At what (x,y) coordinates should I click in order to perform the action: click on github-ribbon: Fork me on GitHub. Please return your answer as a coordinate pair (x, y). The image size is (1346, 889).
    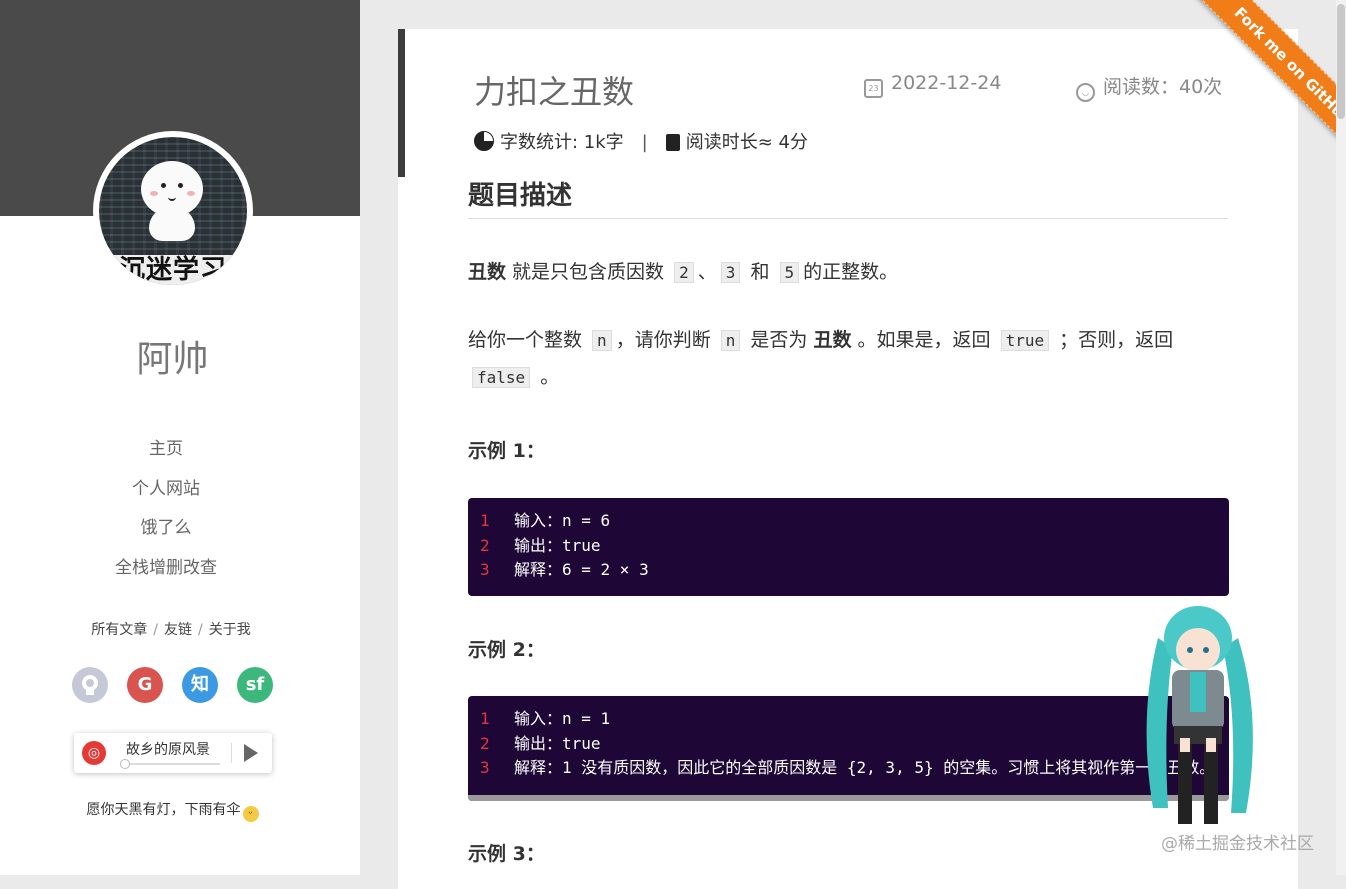
    Looking at the image, I should click on (1261, 85).